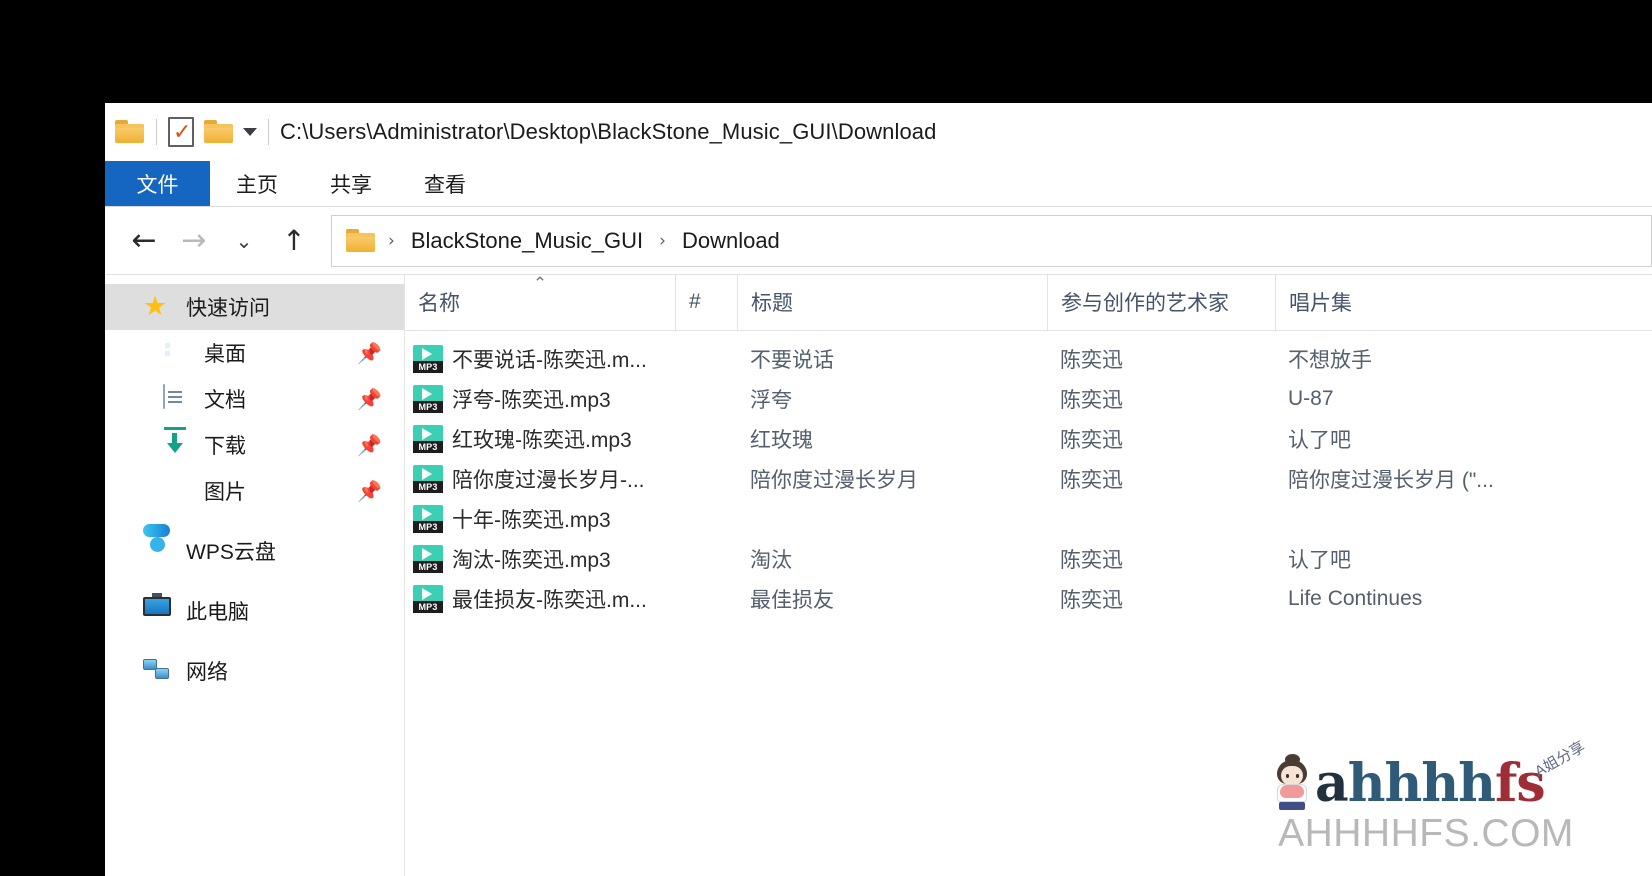 The image size is (1652, 876). I want to click on album-cell: 认了吧, so click(1405, 559).